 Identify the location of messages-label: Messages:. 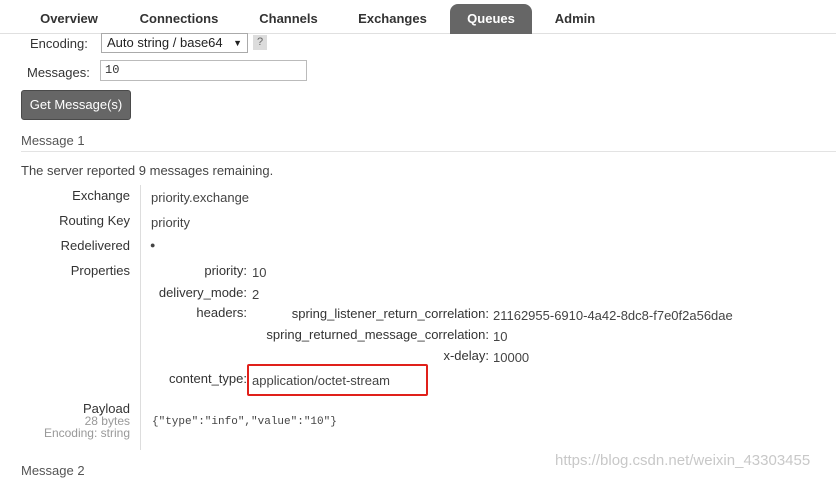
(58, 72).